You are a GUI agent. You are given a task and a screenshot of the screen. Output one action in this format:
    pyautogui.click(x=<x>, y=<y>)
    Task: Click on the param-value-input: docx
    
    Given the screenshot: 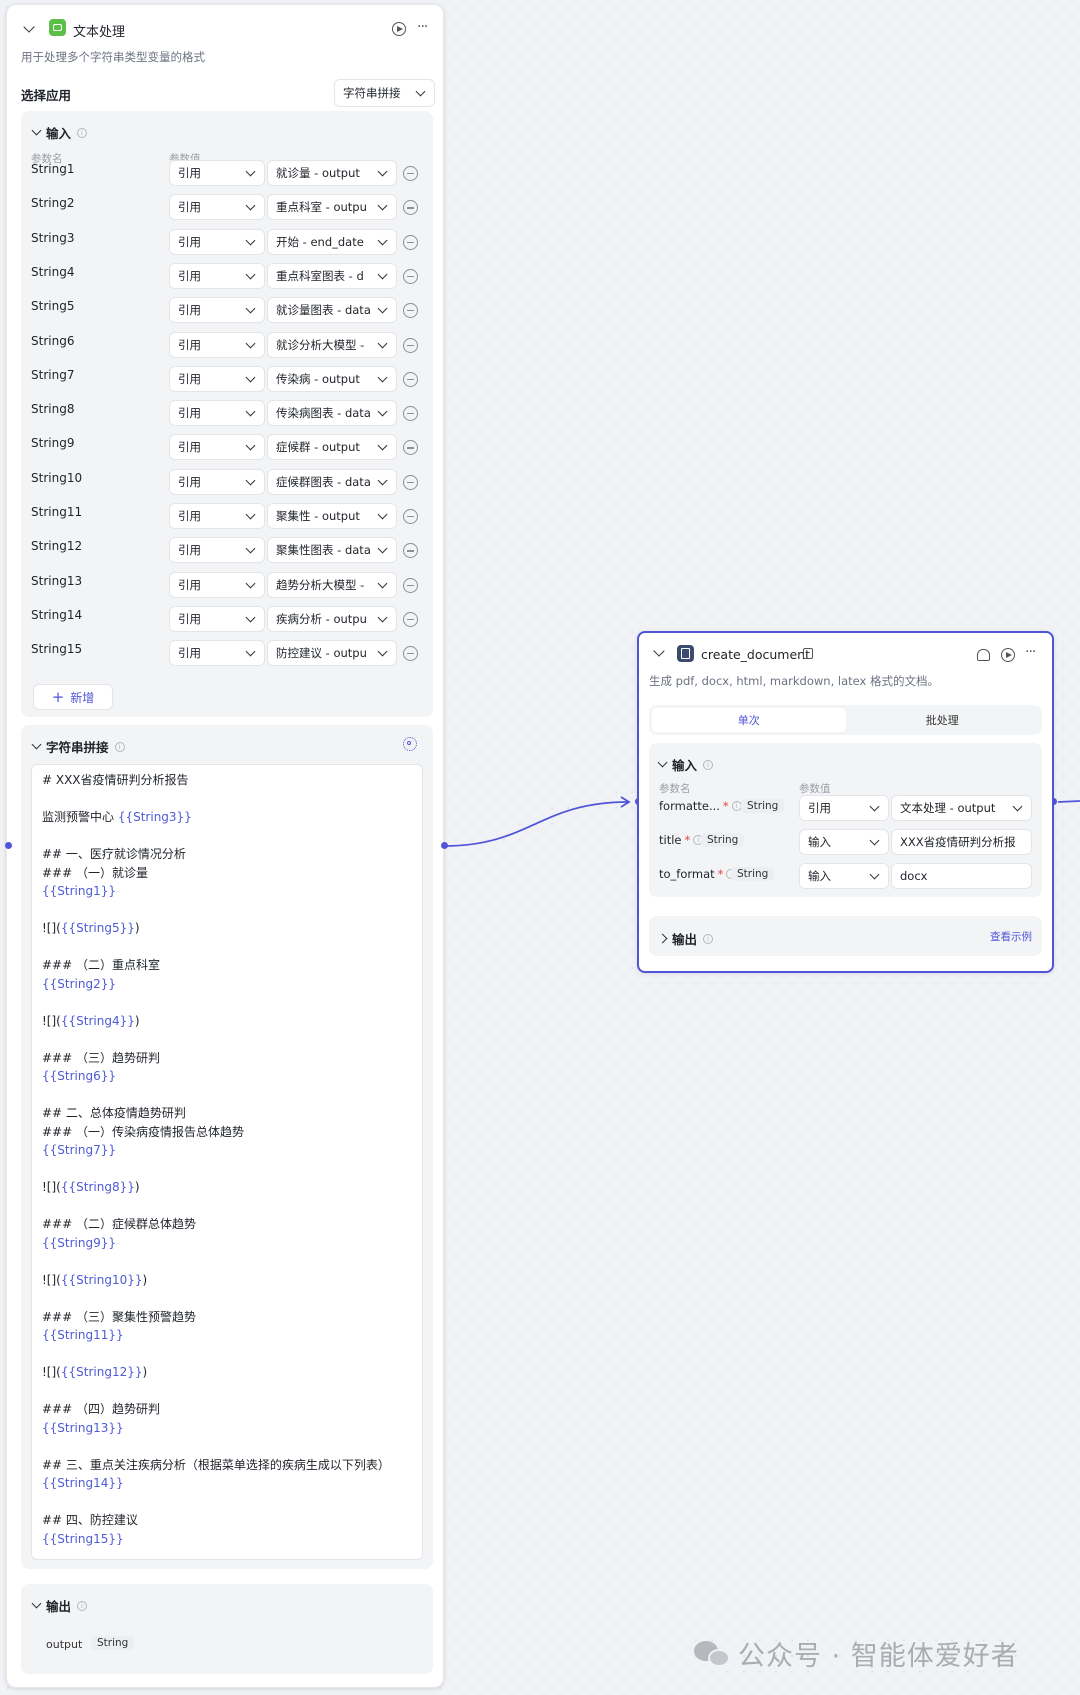 What is the action you would take?
    pyautogui.click(x=961, y=876)
    